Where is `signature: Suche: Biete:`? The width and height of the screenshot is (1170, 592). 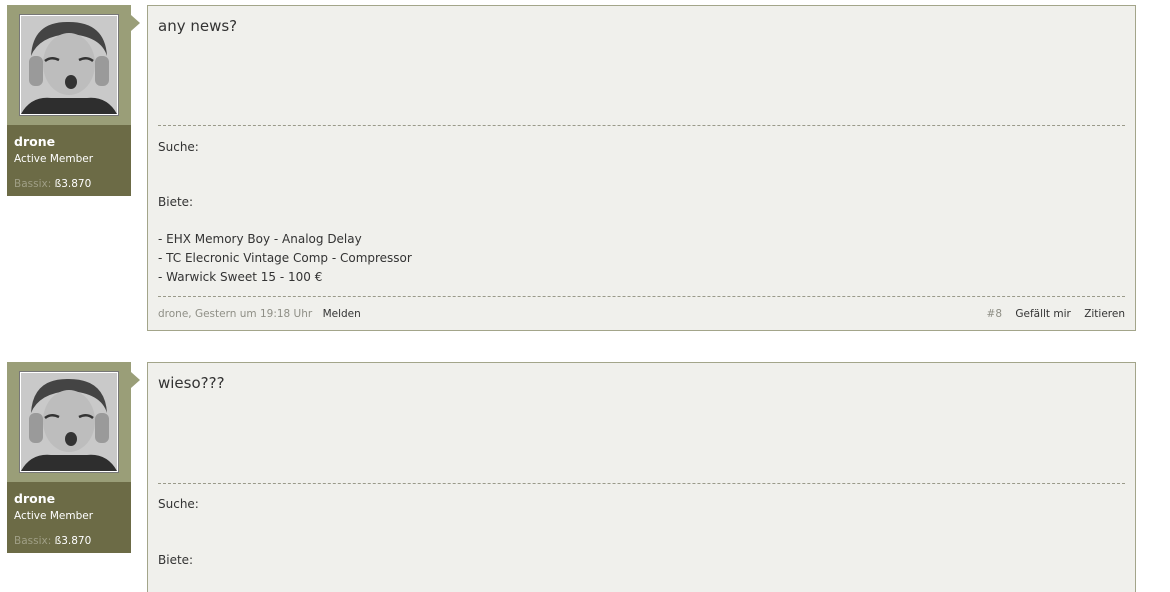
signature: Suche: Biete: is located at coordinates (641, 525).